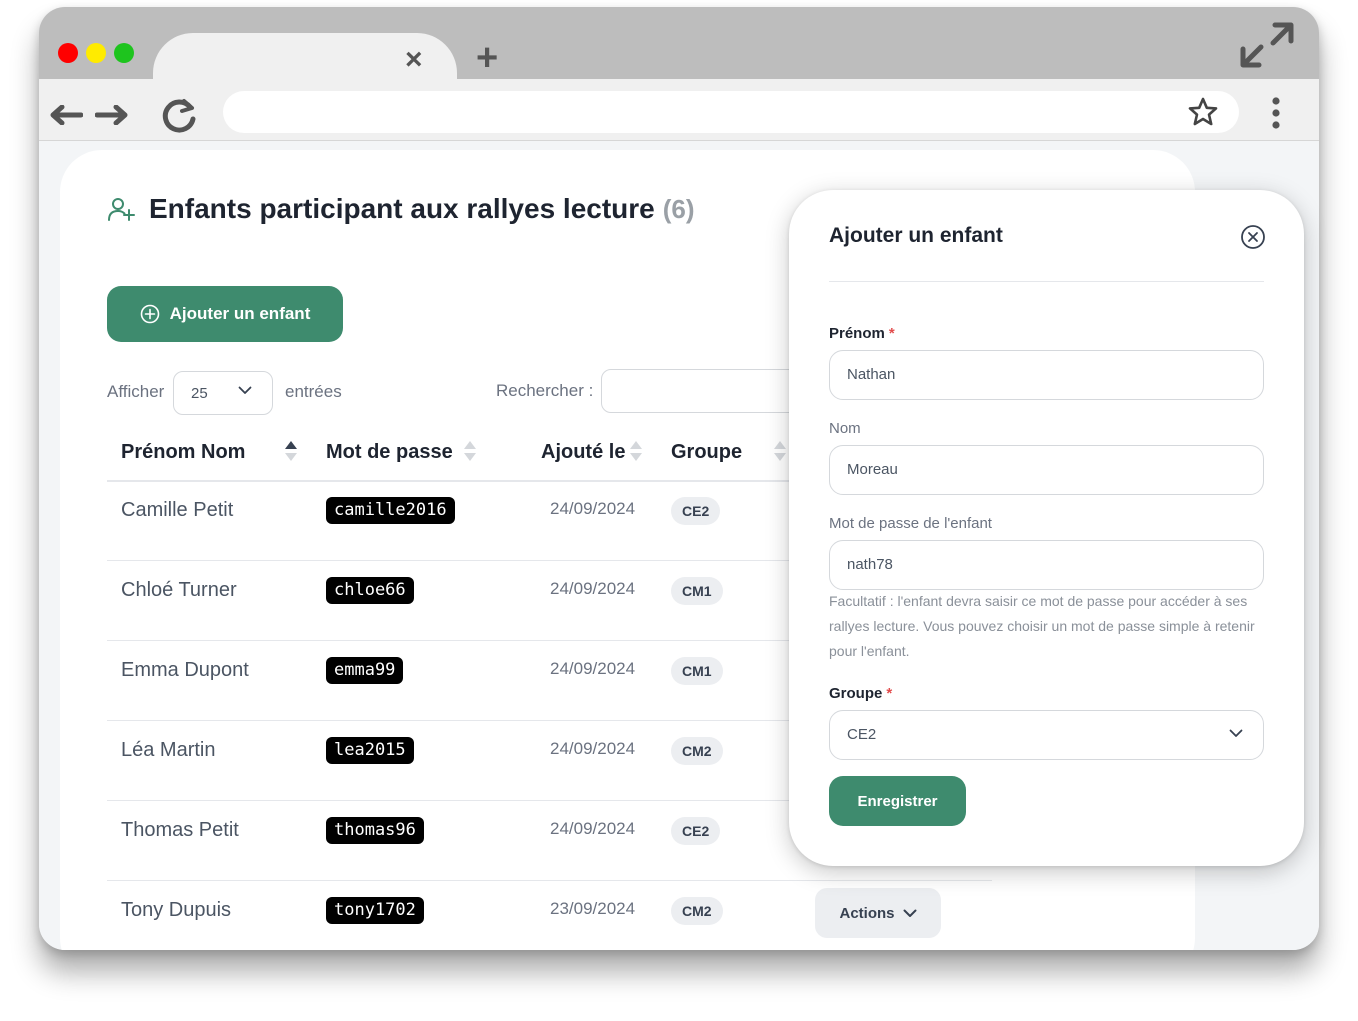  What do you see at coordinates (177, 510) in the screenshot?
I see `child-name: Camille Petit` at bounding box center [177, 510].